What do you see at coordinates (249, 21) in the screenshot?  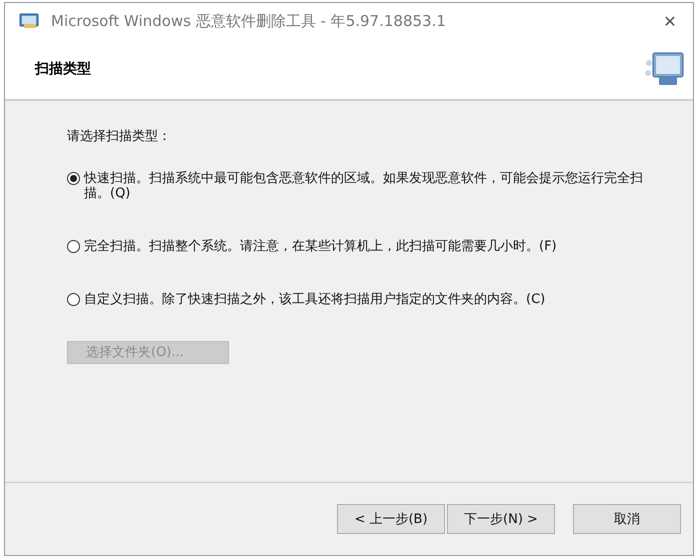 I see `window-title: Microsoft Windows 恶意软件删除工具 - 年5.97.18853.1` at bounding box center [249, 21].